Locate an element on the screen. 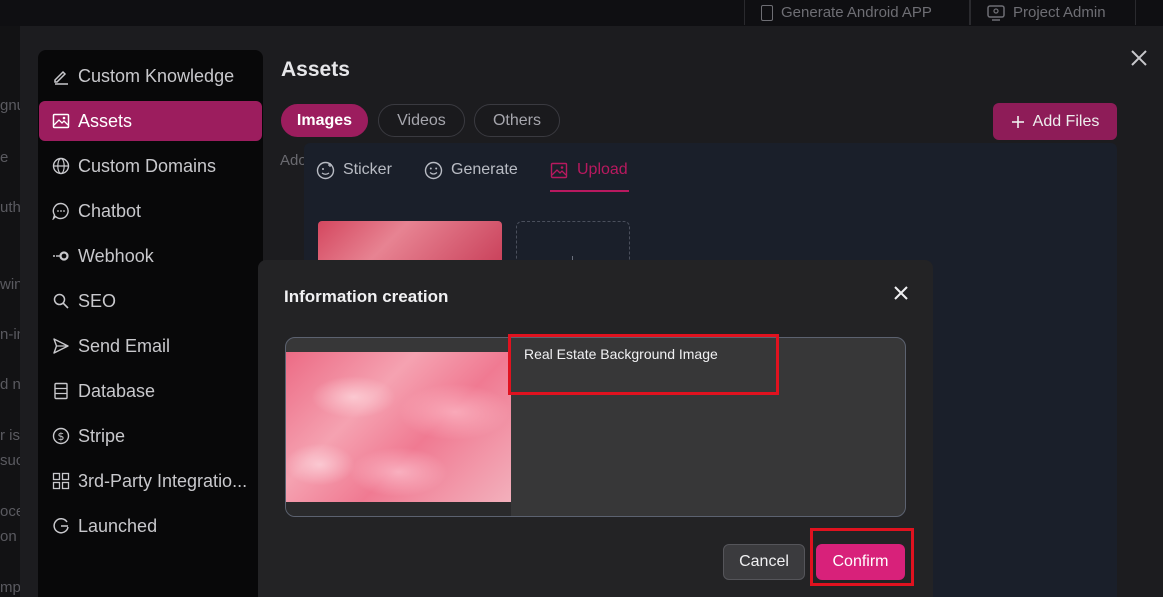 The width and height of the screenshot is (1163, 597). tab-others: Others is located at coordinates (517, 120).